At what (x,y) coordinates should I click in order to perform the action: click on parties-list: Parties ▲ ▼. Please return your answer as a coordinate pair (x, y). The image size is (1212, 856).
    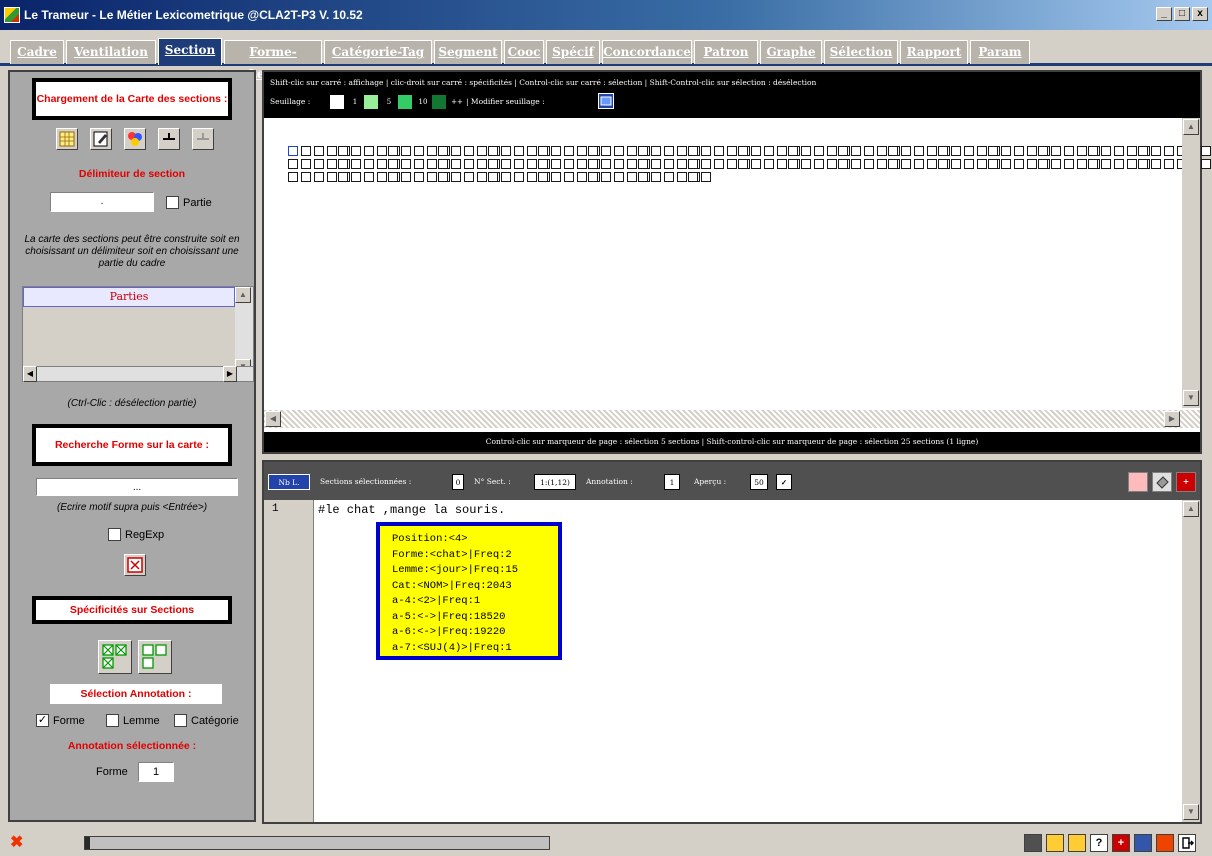
    Looking at the image, I should click on (138, 332).